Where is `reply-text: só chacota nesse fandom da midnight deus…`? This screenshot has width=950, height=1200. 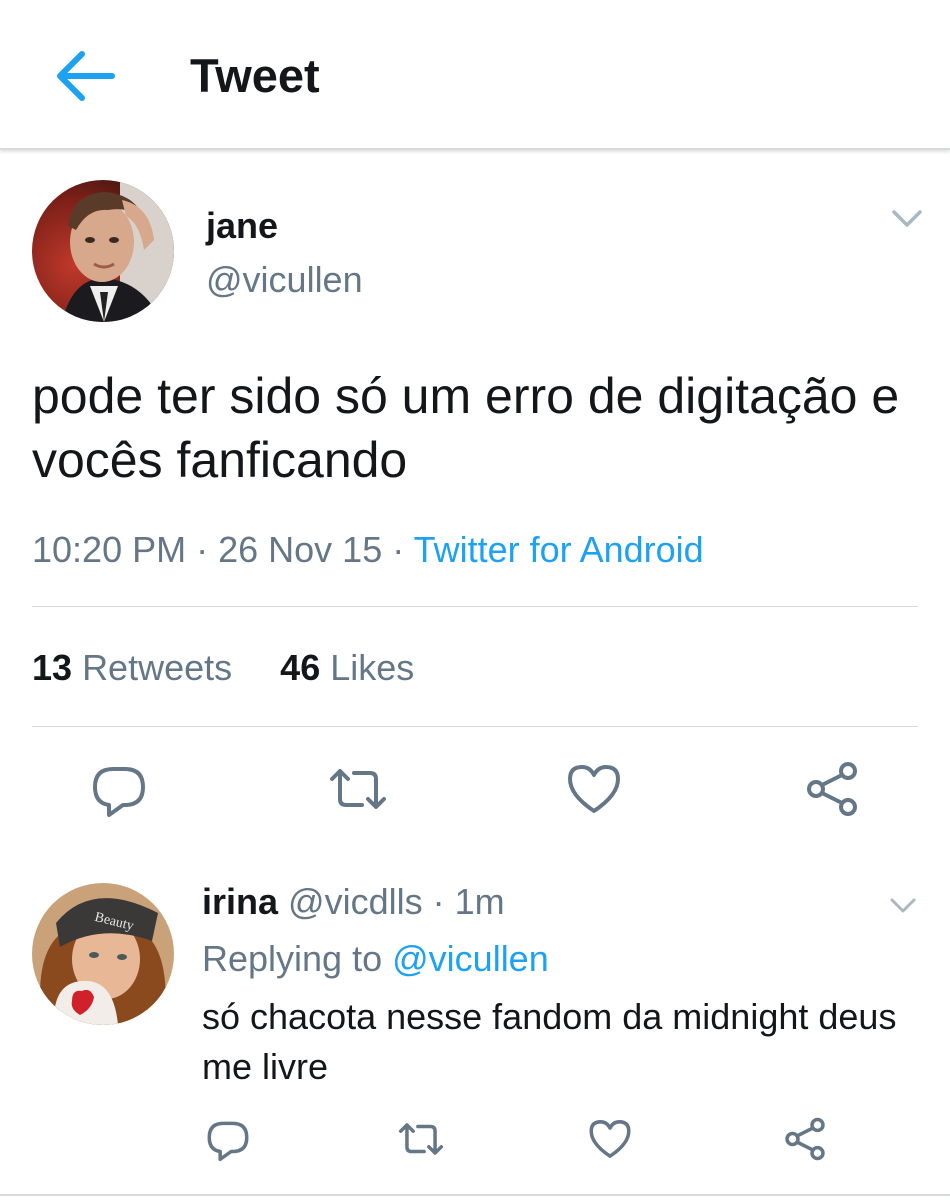
reply-text: só chacota nesse fandom da midnight deus… is located at coordinates (549, 1041).